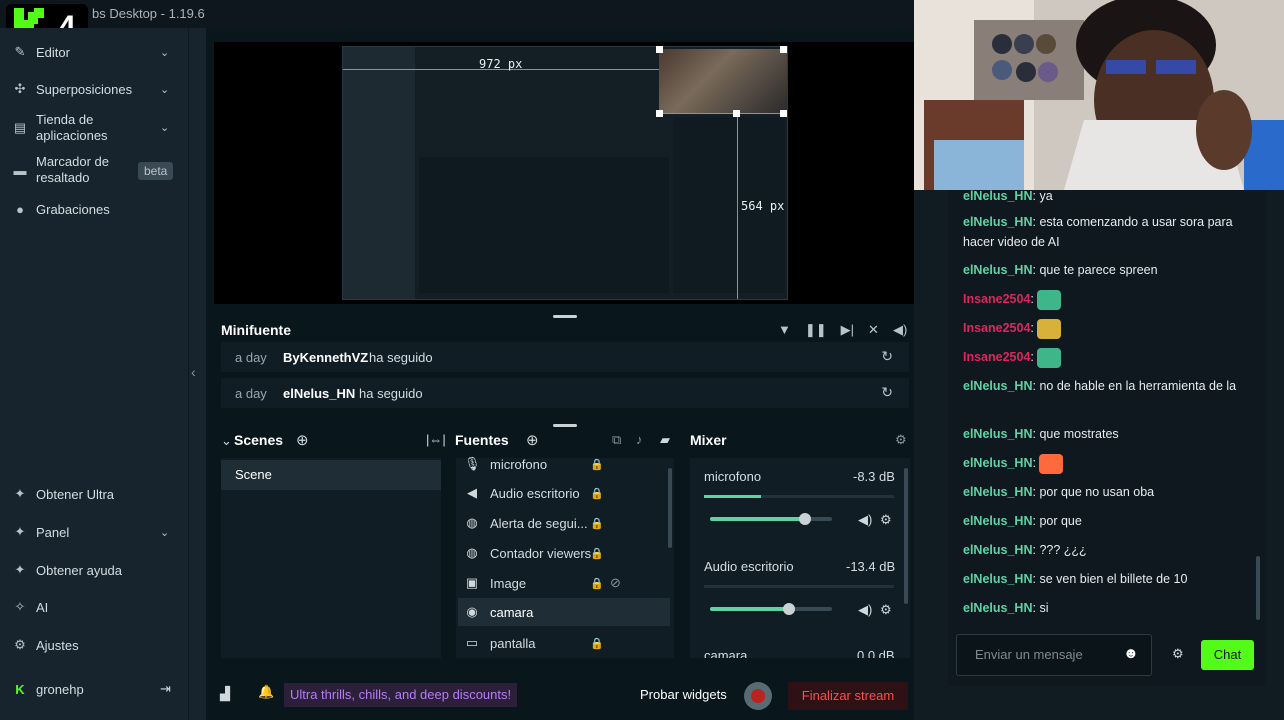  What do you see at coordinates (784, 330) in the screenshot?
I see `filter-icon: ▼` at bounding box center [784, 330].